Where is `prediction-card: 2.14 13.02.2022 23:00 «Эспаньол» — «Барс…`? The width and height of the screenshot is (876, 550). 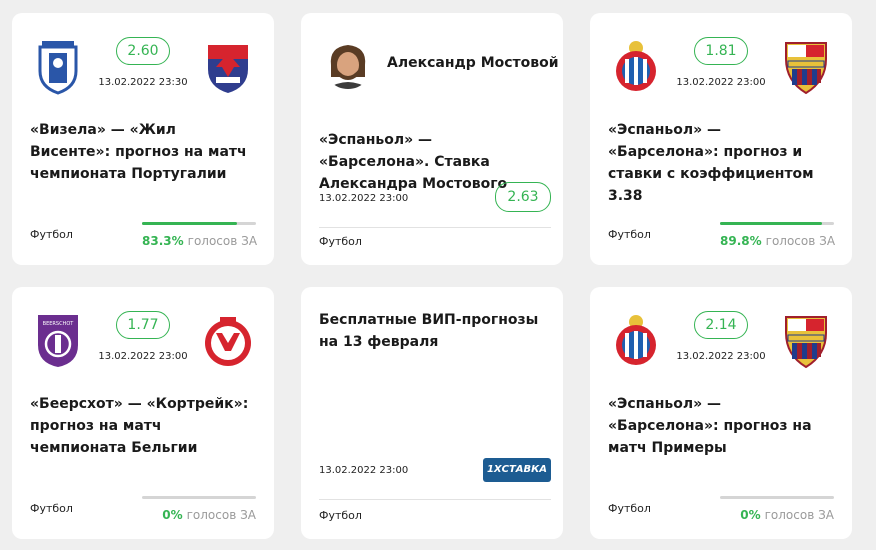 prediction-card: 2.14 13.02.2022 23:00 «Эспаньол» — «Барс… is located at coordinates (721, 413).